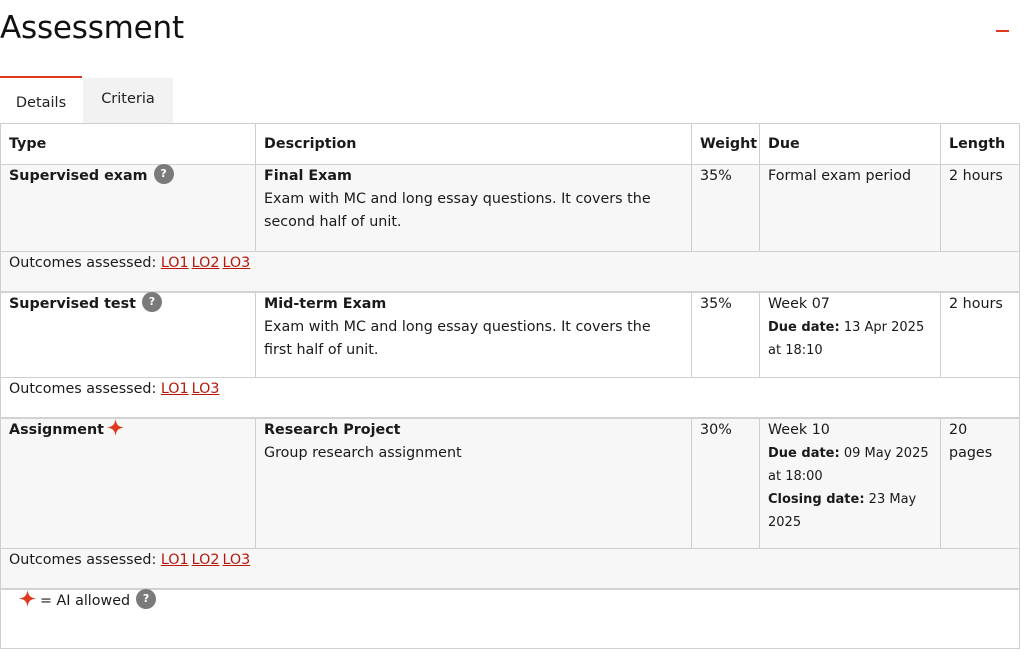 Image resolution: width=1026 pixels, height=657 pixels. I want to click on tab-details: Details, so click(41, 99).